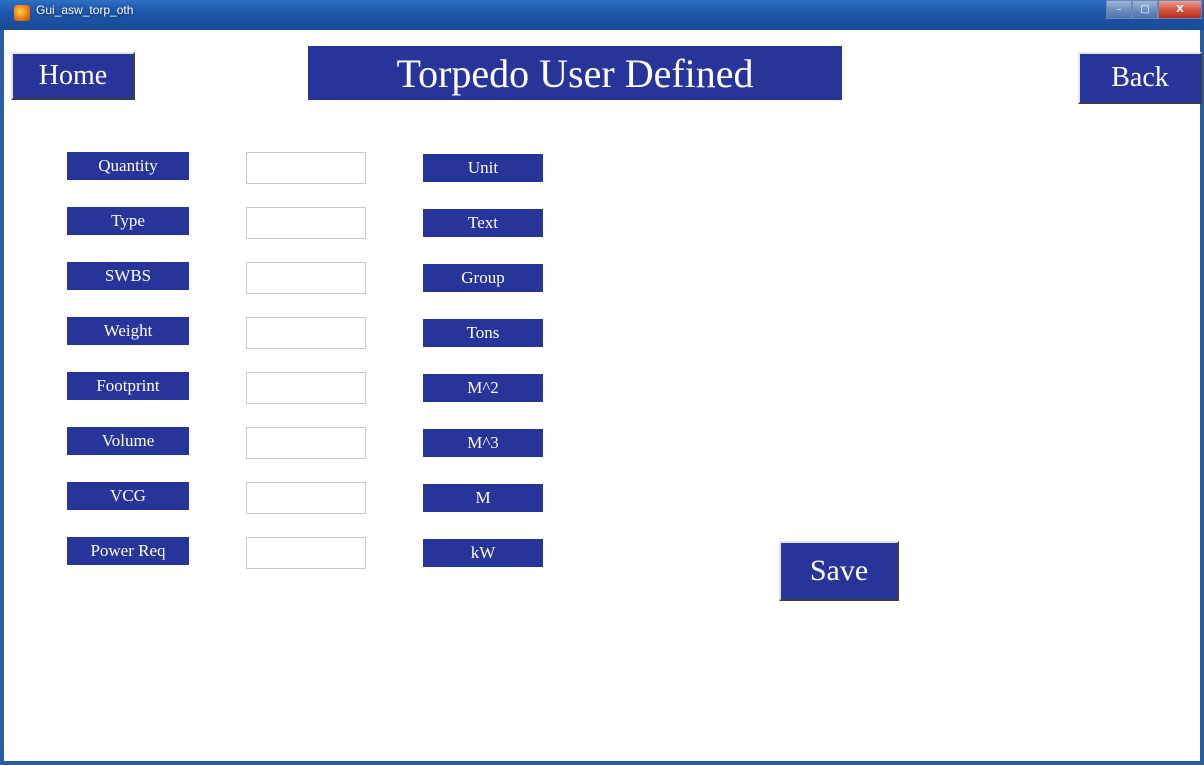 This screenshot has height=765, width=1204. Describe the element at coordinates (306, 333) in the screenshot. I see `weight-input` at that location.